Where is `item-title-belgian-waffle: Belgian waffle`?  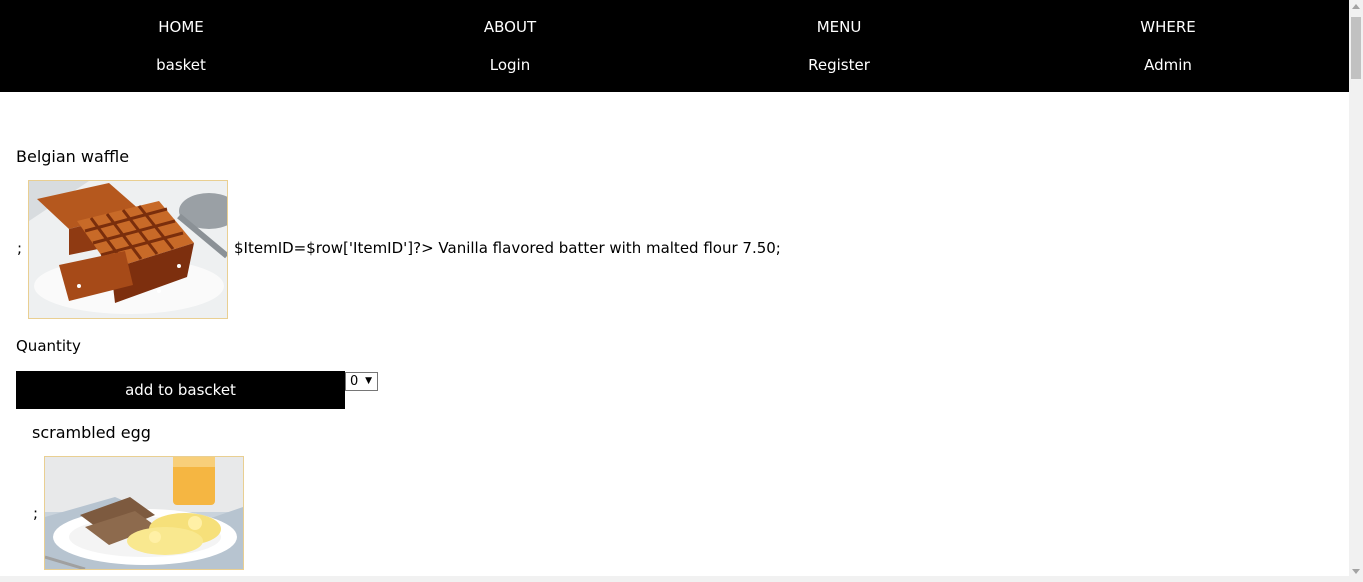
item-title-belgian-waffle: Belgian waffle is located at coordinates (73, 156).